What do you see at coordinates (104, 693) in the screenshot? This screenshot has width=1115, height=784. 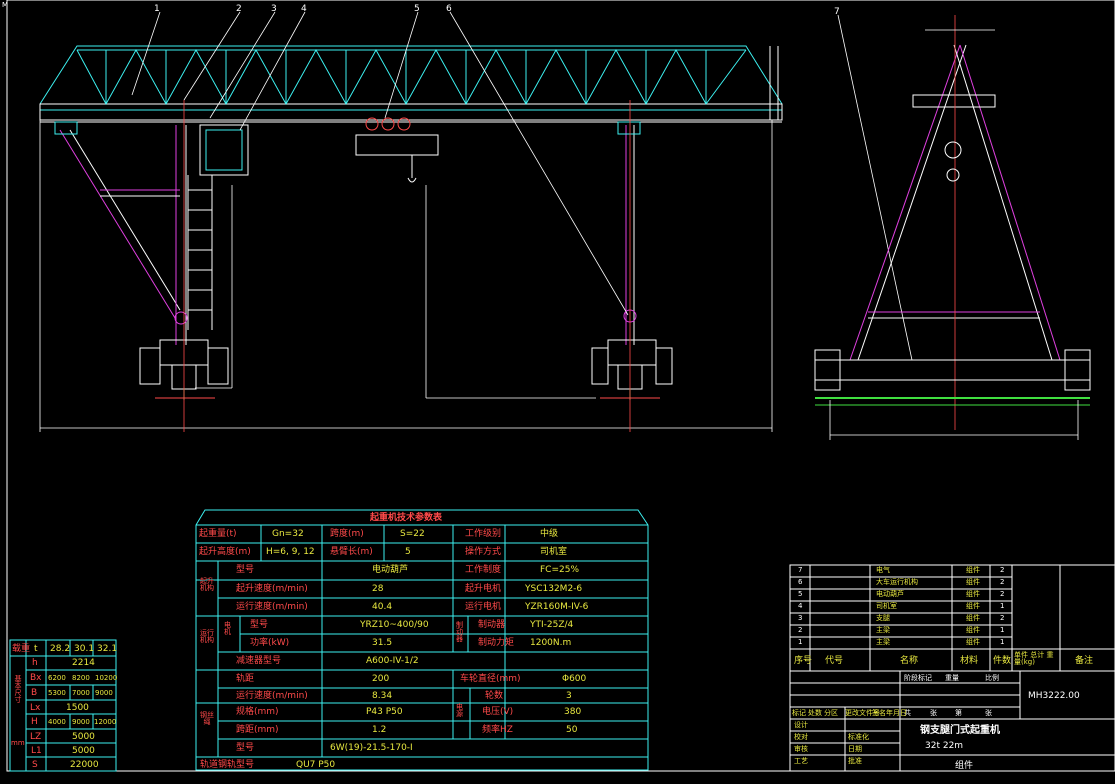 I see `dims-r2-v3: 9000` at bounding box center [104, 693].